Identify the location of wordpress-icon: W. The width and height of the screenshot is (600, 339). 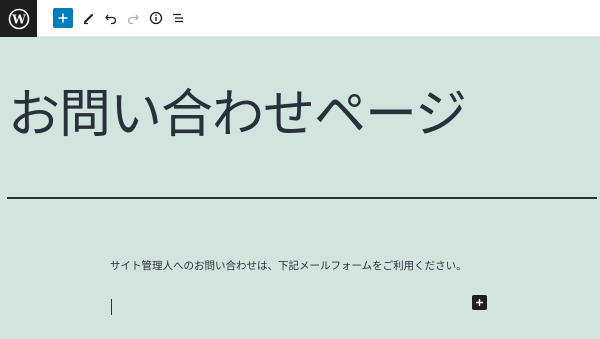
(18, 18).